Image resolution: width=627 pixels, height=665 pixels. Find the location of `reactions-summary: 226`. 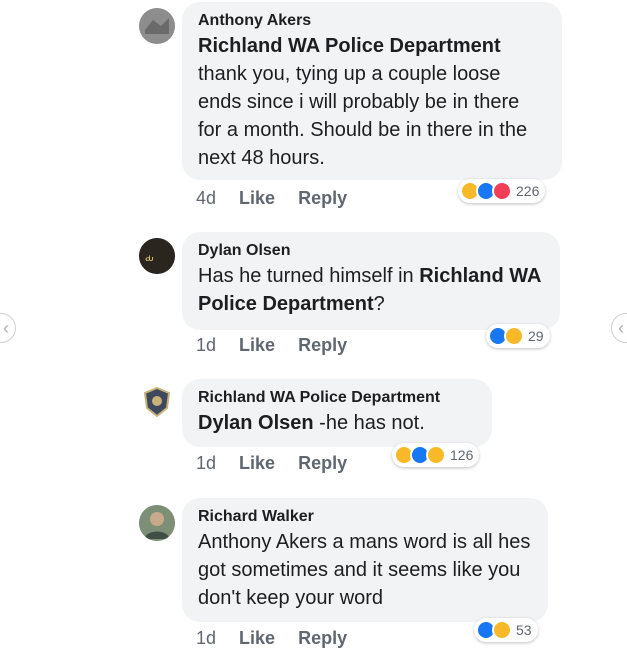

reactions-summary: 226 is located at coordinates (502, 191).